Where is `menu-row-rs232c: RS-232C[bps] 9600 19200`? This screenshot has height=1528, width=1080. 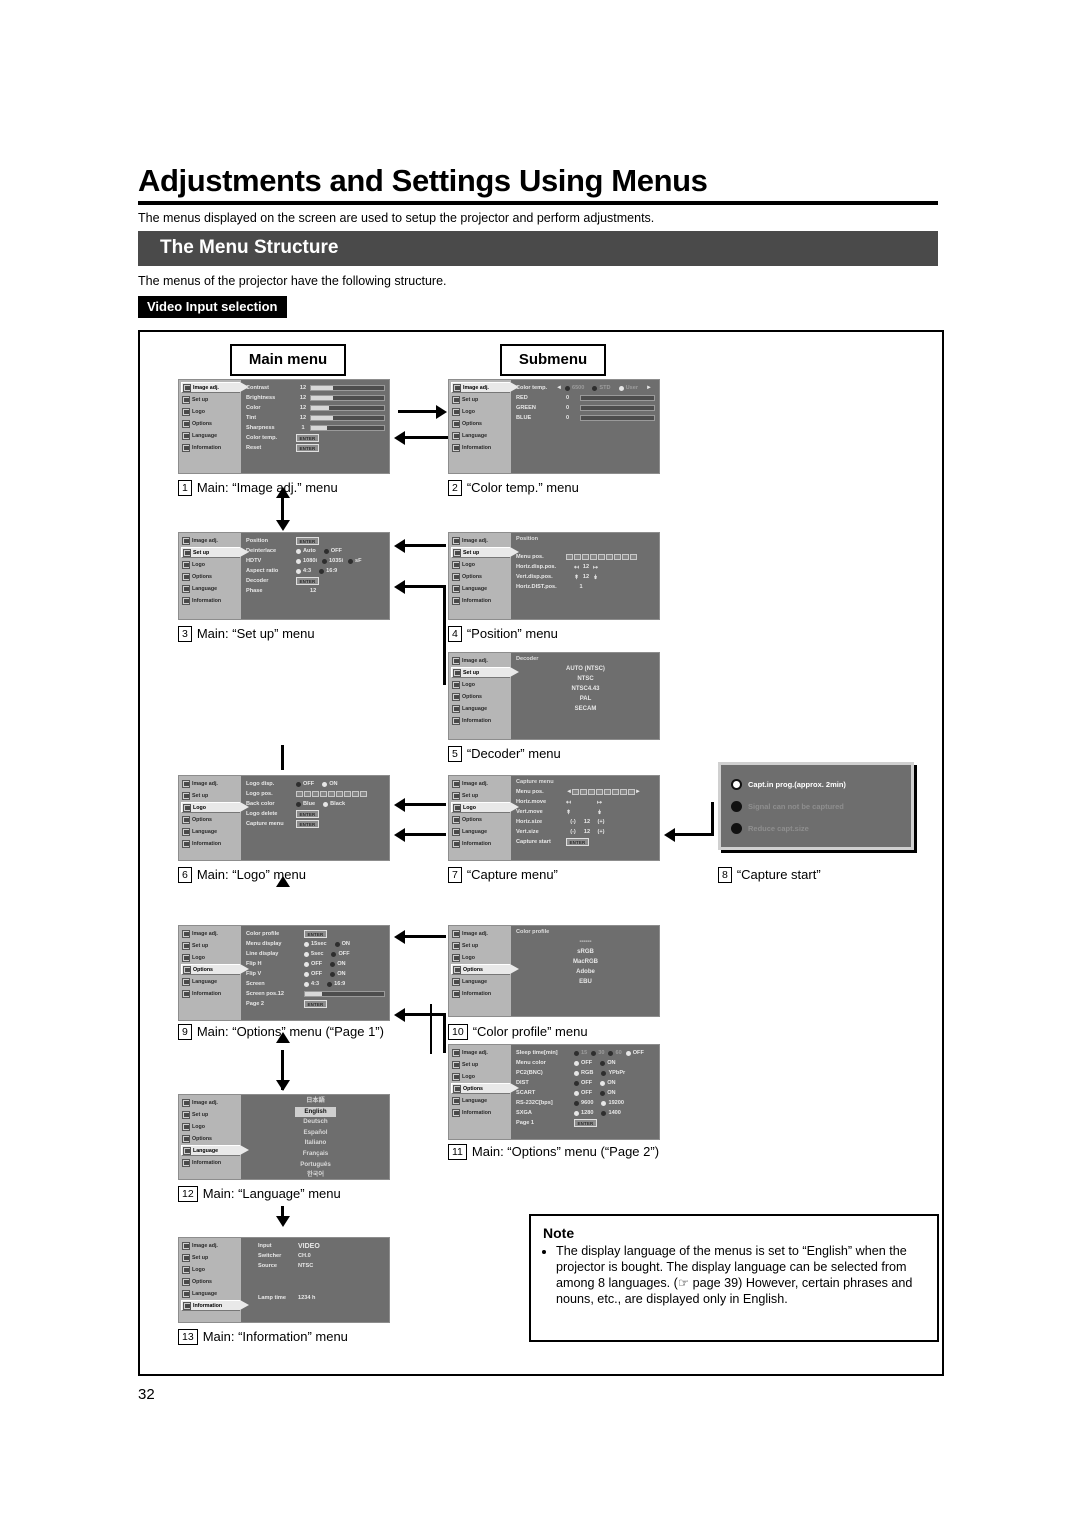
menu-row-rs232c: RS-232C[bps] 9600 19200 is located at coordinates (585, 1103).